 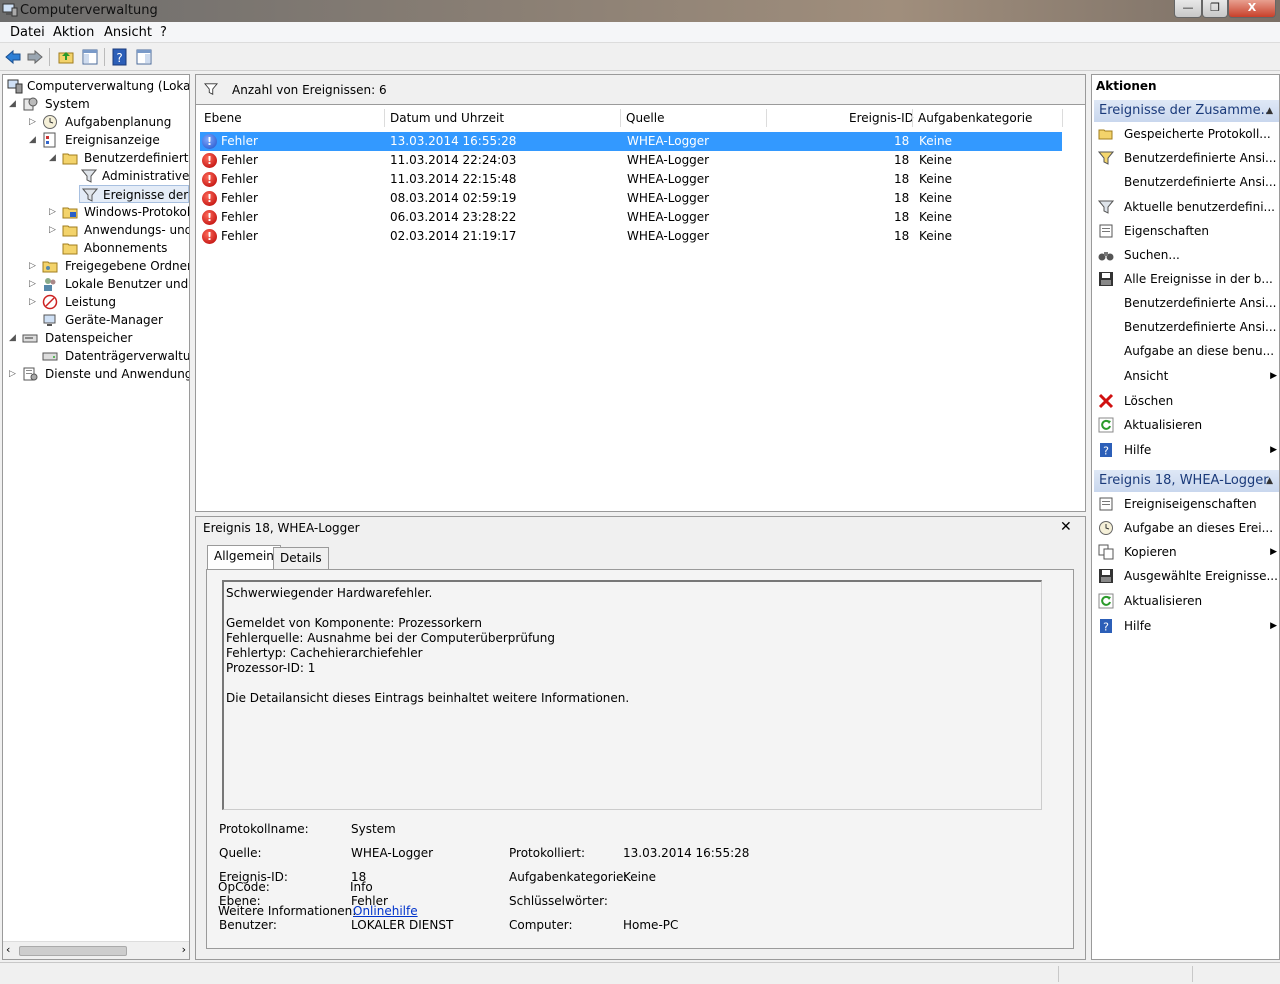 I want to click on section-header-ereignisse: Ereignisse der Zusamme... ▲, so click(x=1186, y=111).